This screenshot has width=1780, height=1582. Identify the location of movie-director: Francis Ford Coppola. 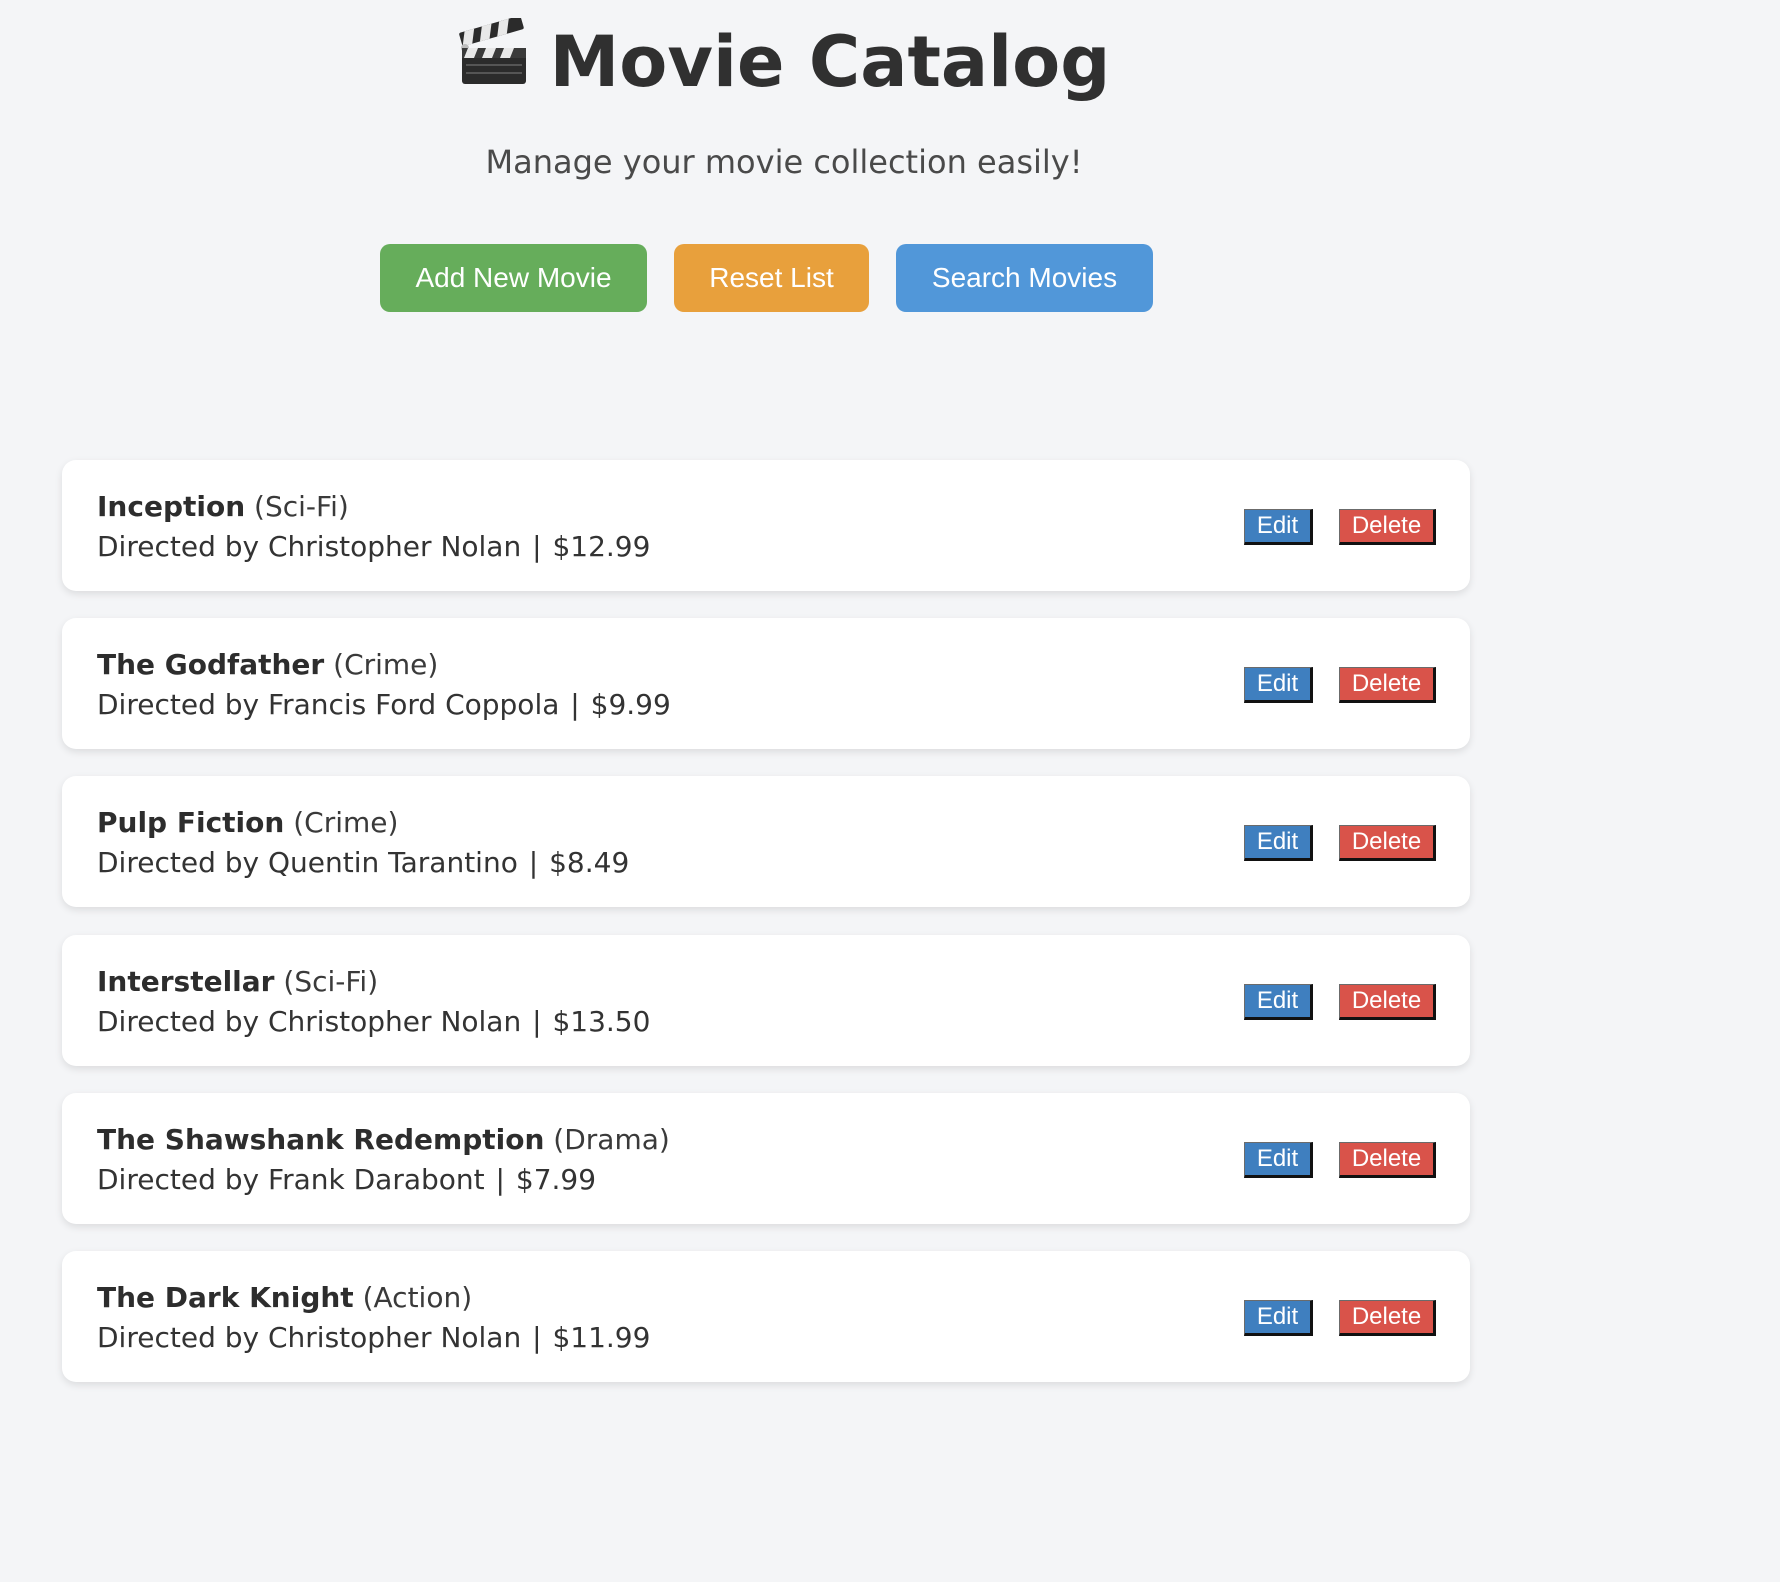
(414, 704).